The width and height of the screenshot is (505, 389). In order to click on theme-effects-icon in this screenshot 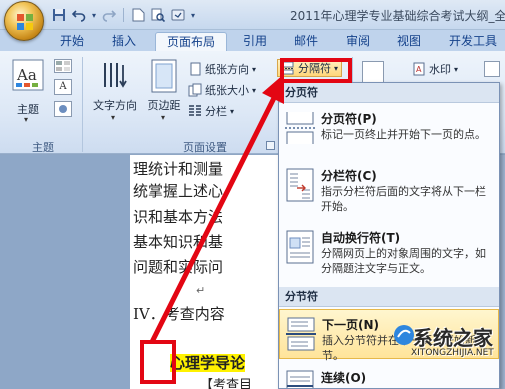, I will do `click(63, 109)`.